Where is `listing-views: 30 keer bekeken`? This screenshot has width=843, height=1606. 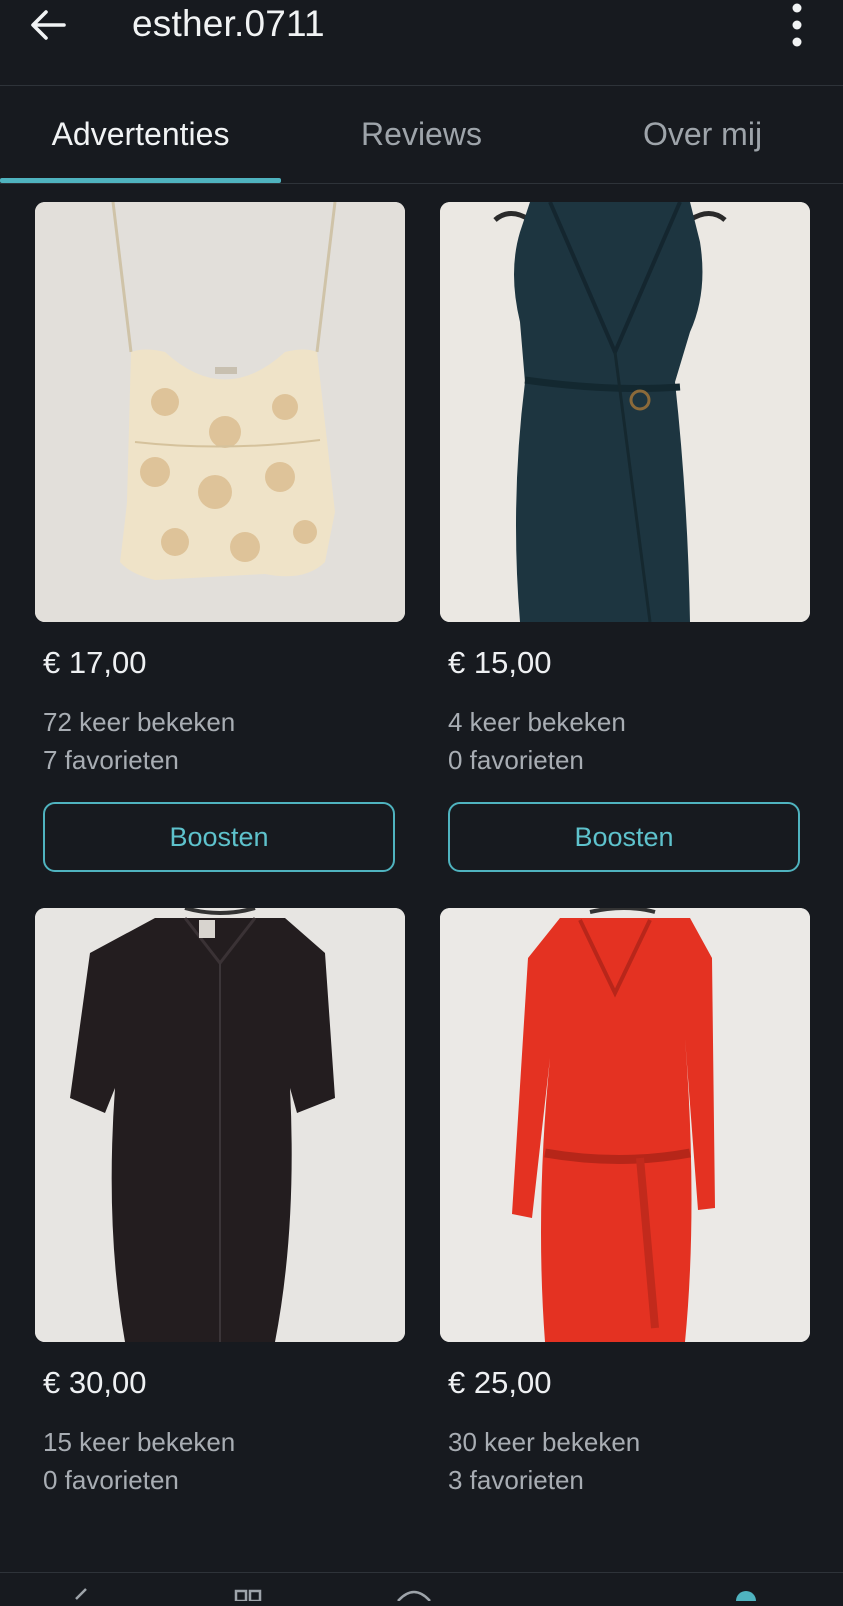 listing-views: 30 keer bekeken is located at coordinates (544, 1442).